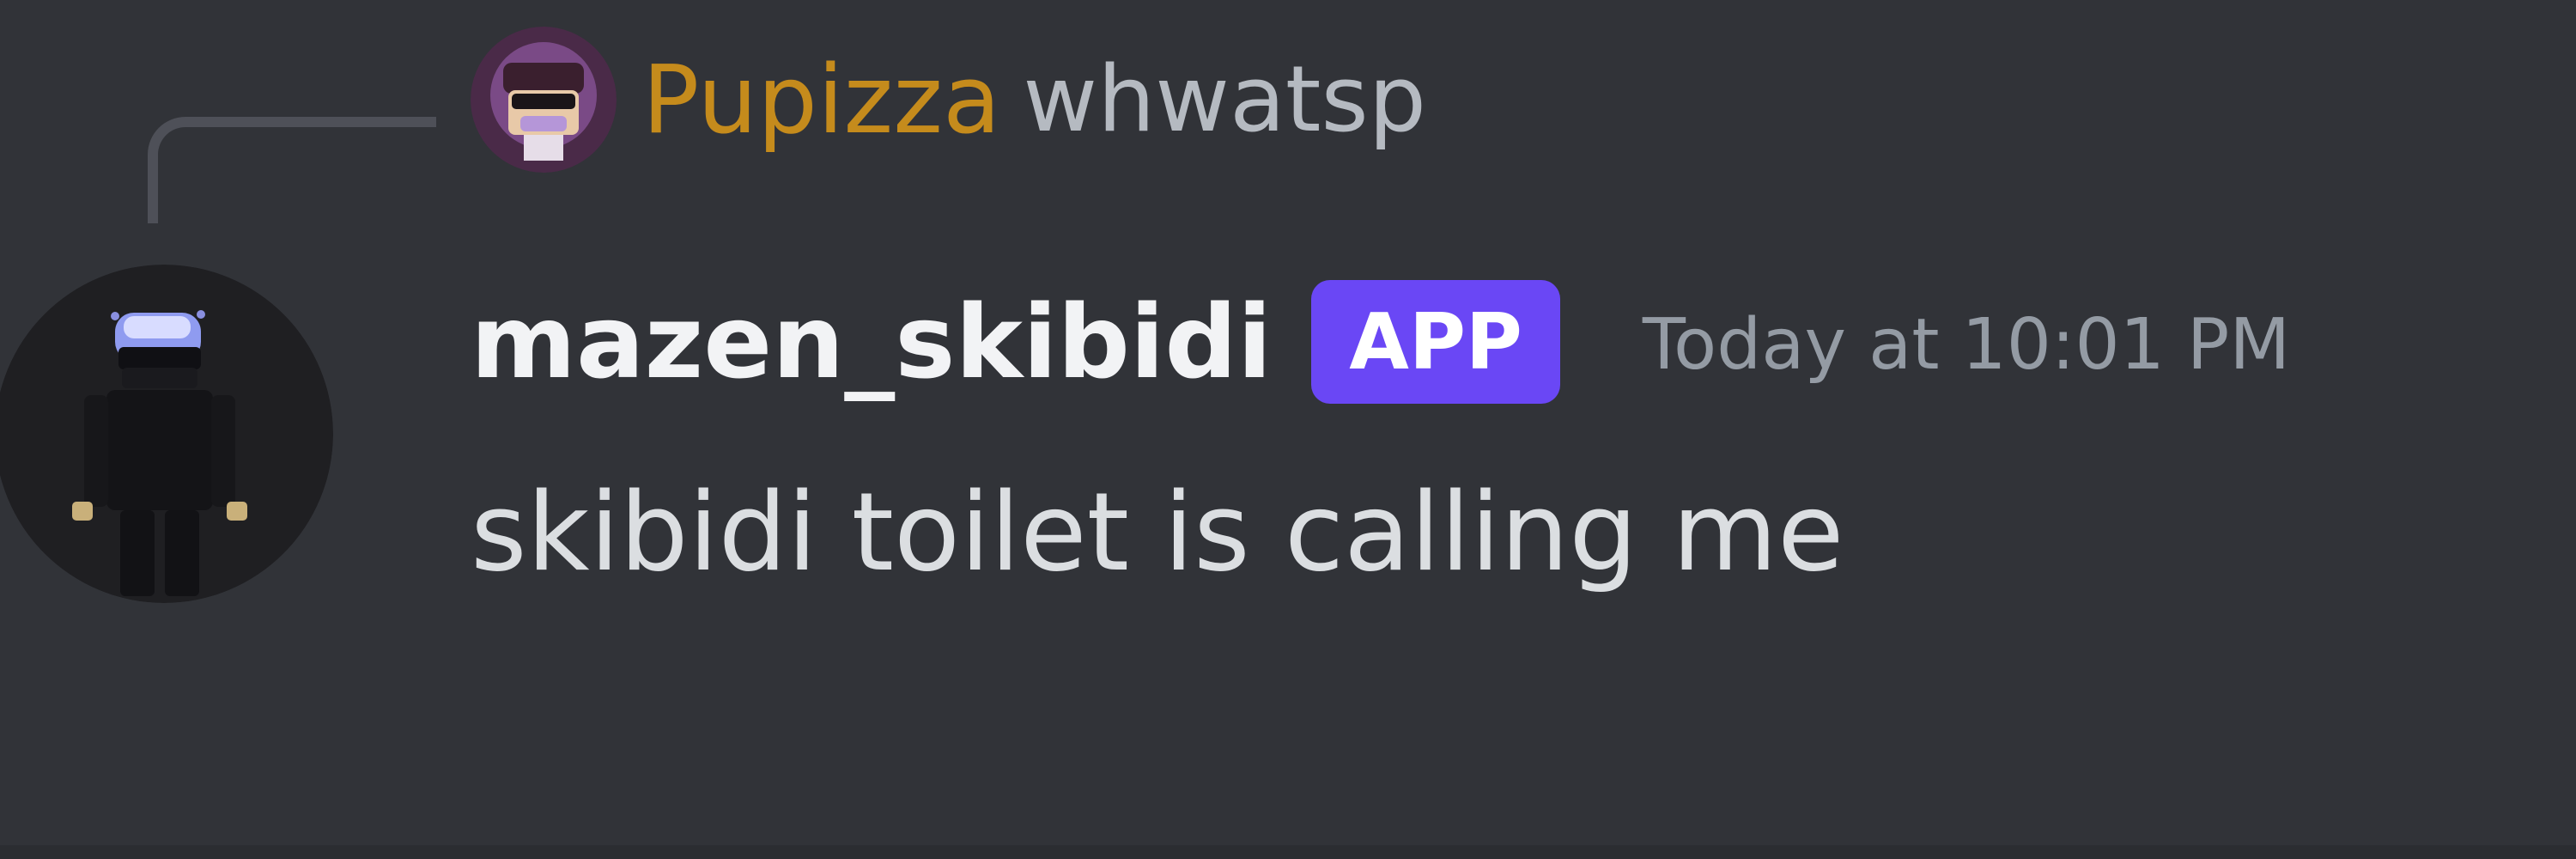 The height and width of the screenshot is (859, 2576). I want to click on message-content: skibidi toilet is calling me, so click(1158, 532).